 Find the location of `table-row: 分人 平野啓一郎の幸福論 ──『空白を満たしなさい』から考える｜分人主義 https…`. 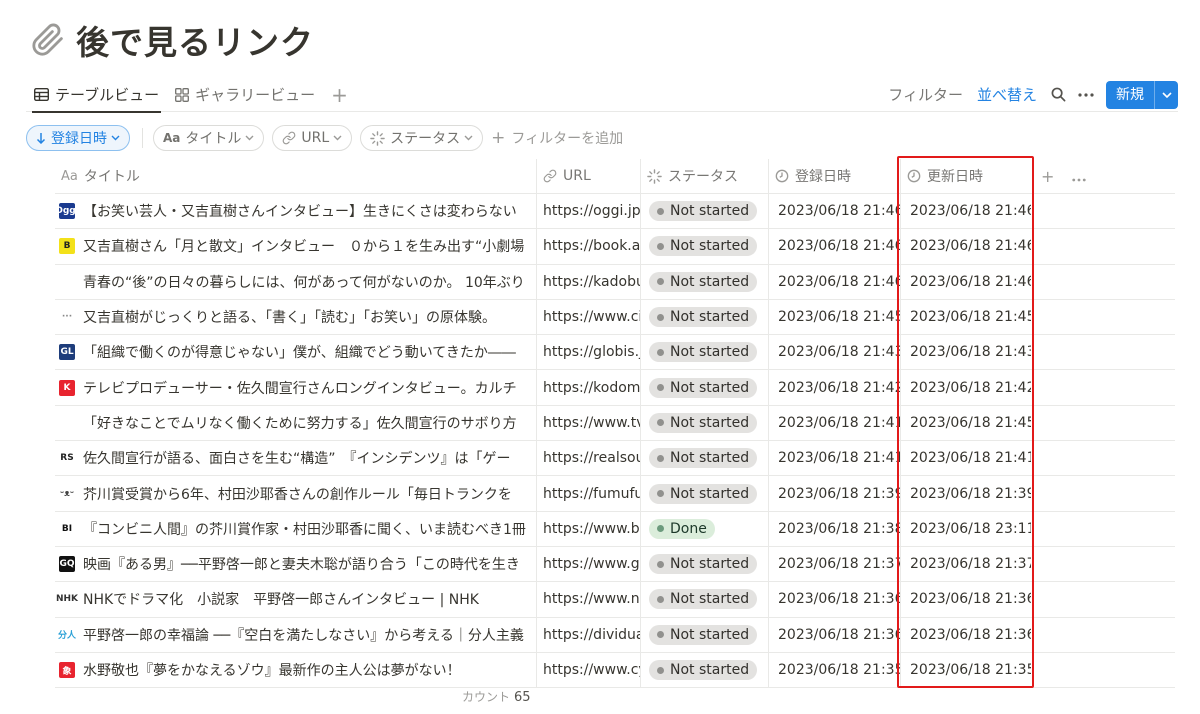

table-row: 分人 平野啓一郎の幸福論 ──『空白を満たしなさい』から考える｜分人主義 https… is located at coordinates (615, 635).